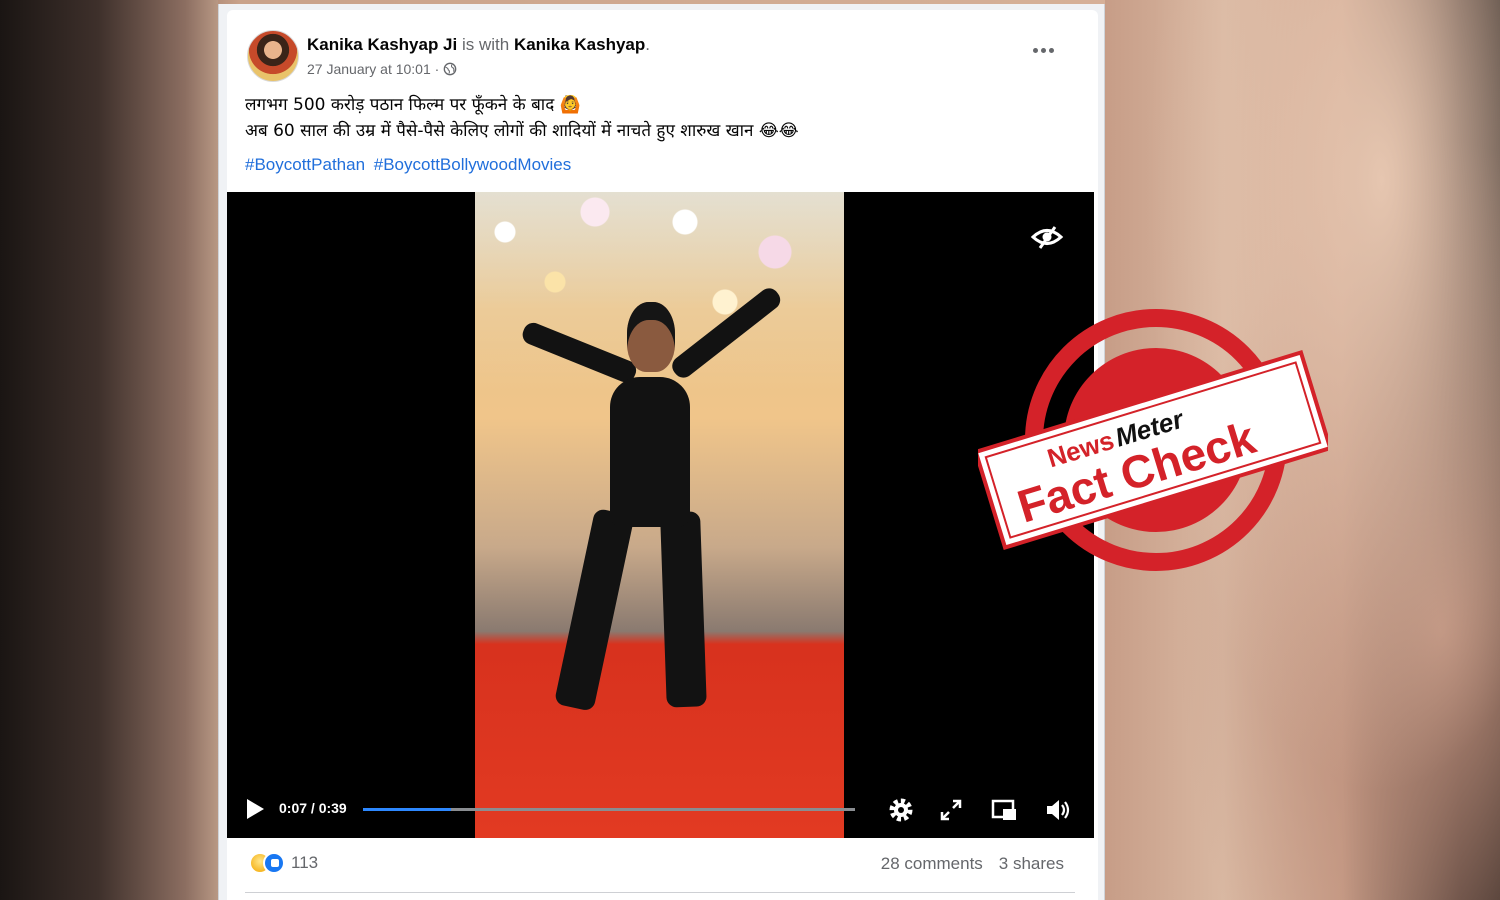 The height and width of the screenshot is (900, 1500). What do you see at coordinates (1153, 440) in the screenshot?
I see `fact-check-stamp: News Meter Fact Check` at bounding box center [1153, 440].